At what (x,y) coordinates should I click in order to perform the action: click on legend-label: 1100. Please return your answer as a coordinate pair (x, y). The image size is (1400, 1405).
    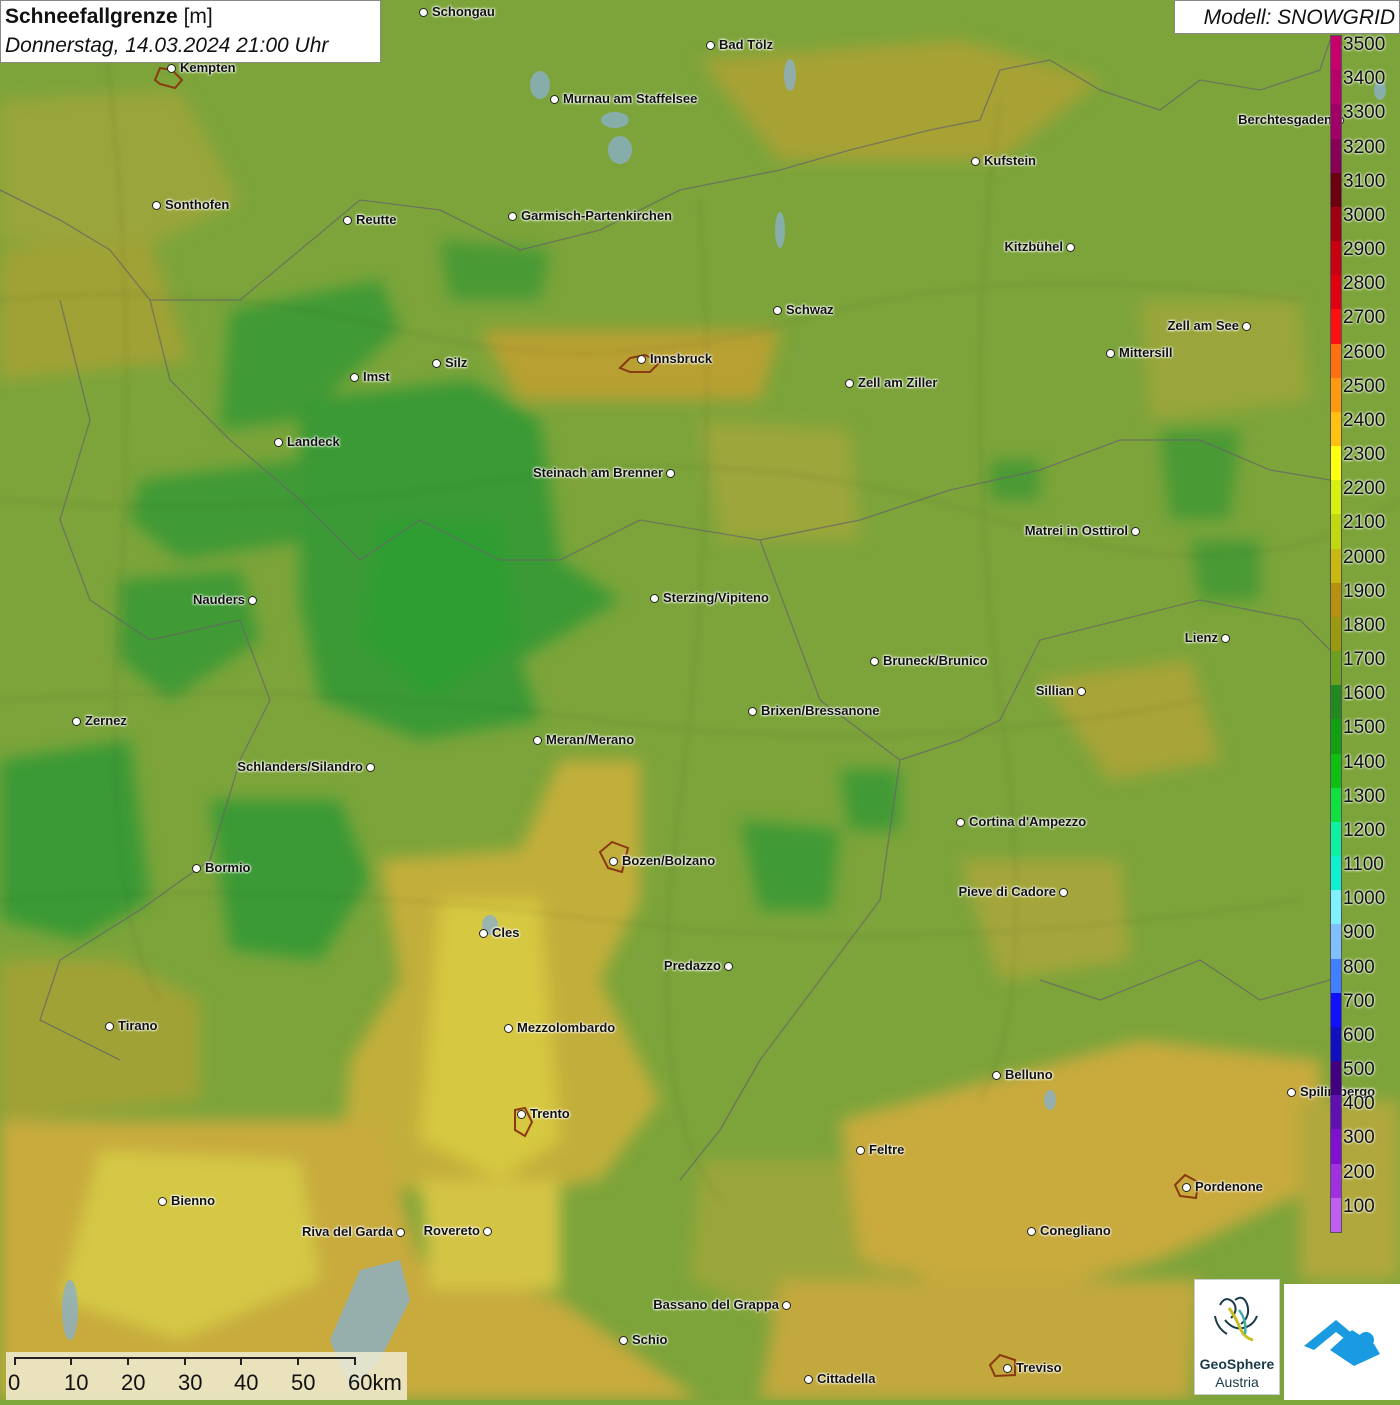
    Looking at the image, I should click on (1363, 865).